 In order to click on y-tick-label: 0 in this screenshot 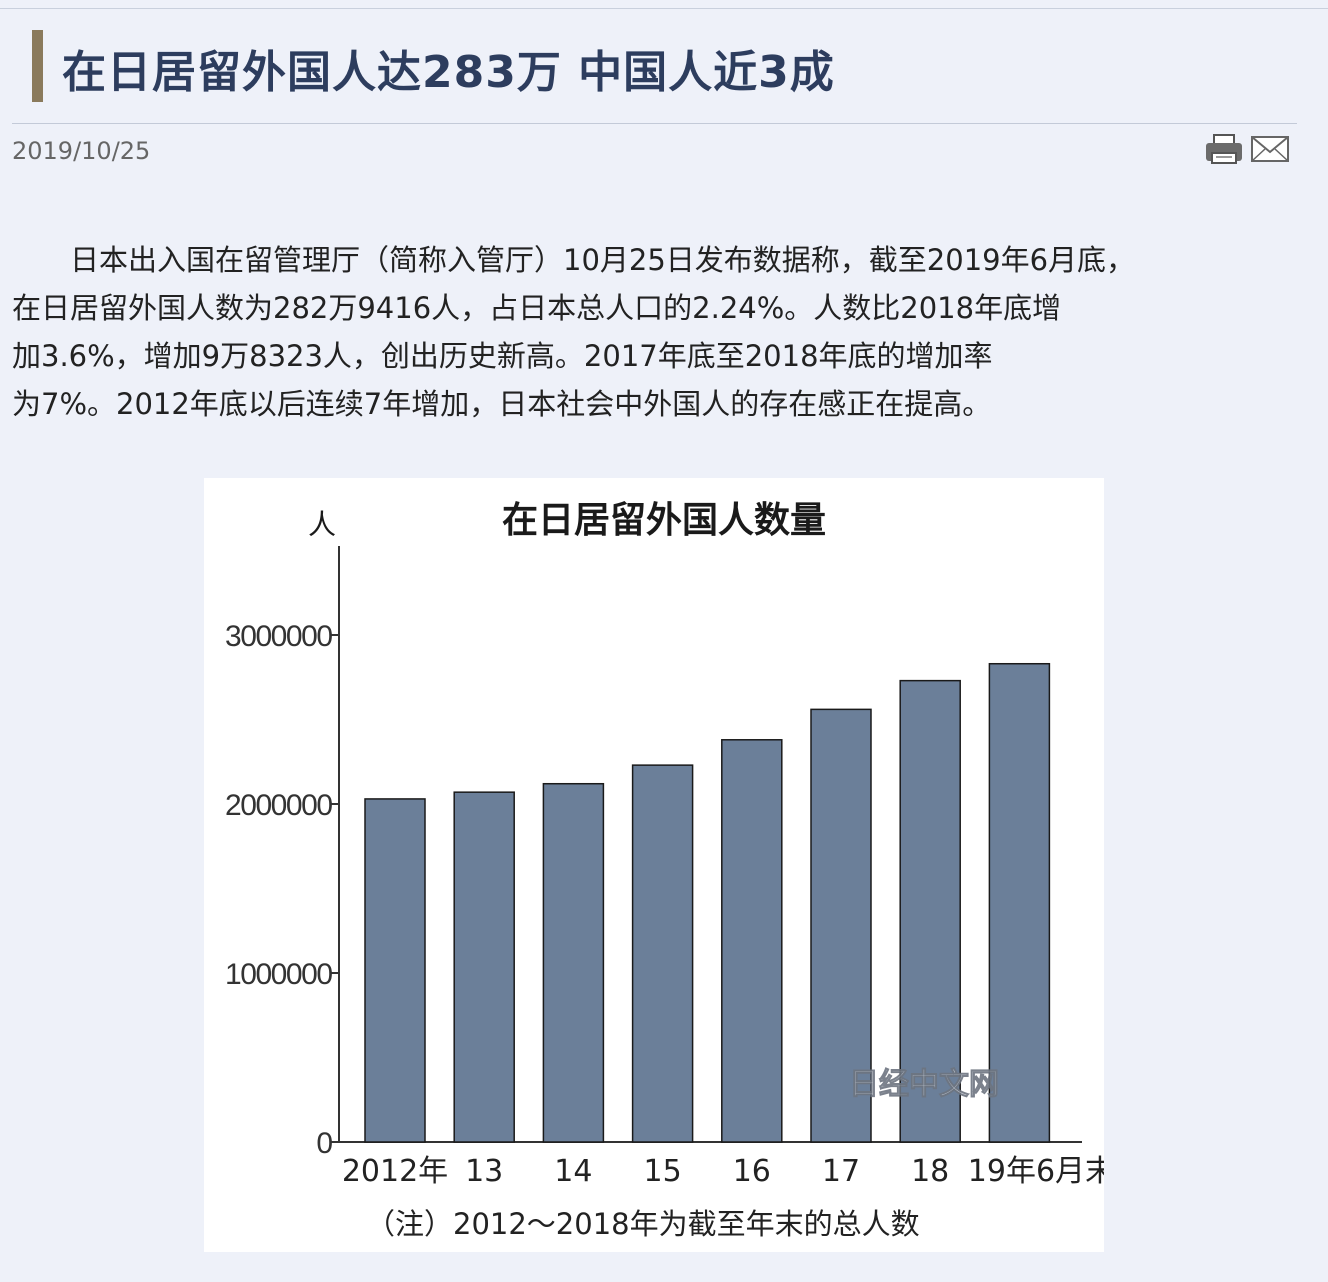, I will do `click(324, 1143)`.